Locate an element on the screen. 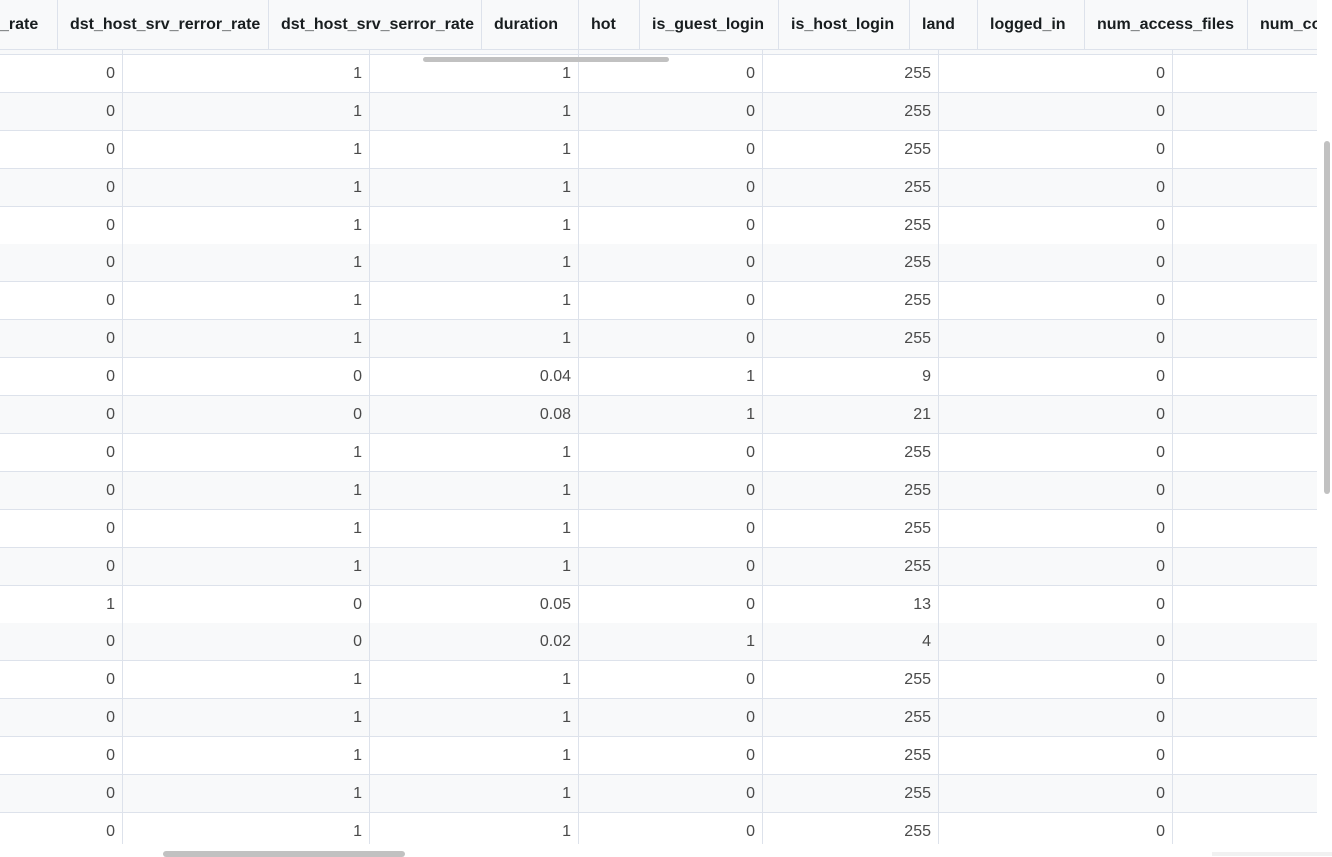 This screenshot has height=857, width=1332. table-cell: 0.02 is located at coordinates (474, 642).